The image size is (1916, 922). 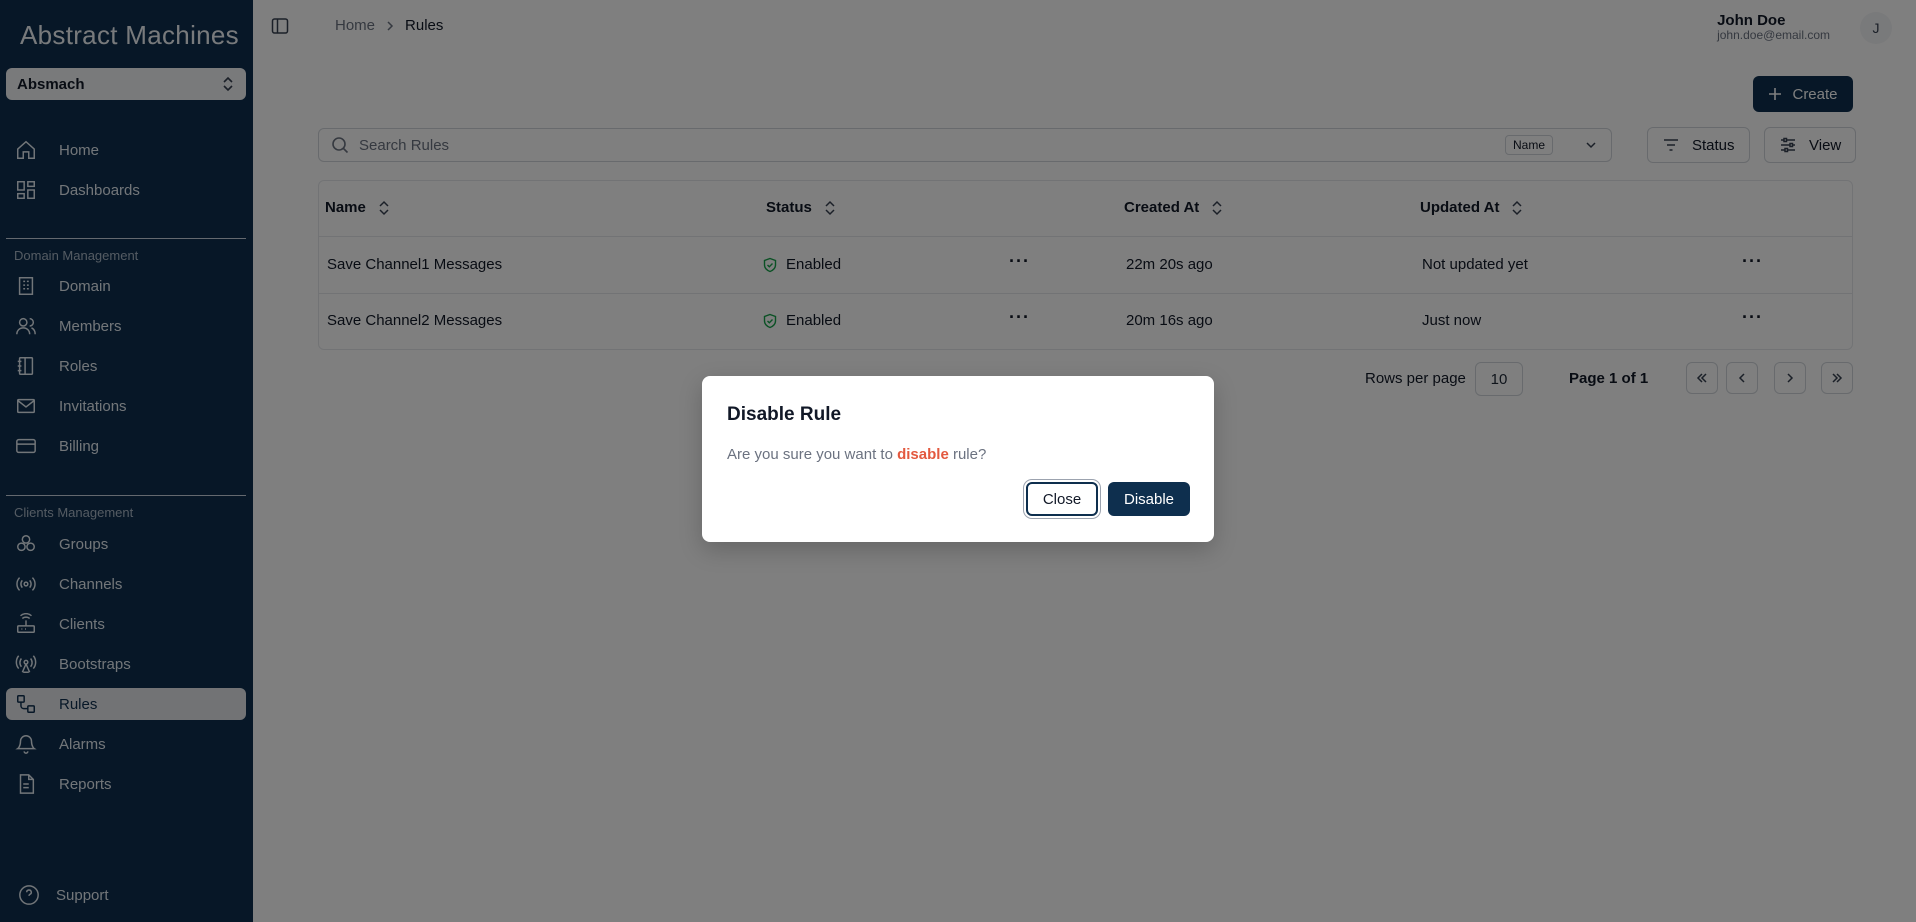 What do you see at coordinates (1149, 499) in the screenshot?
I see `disable-button: Disable` at bounding box center [1149, 499].